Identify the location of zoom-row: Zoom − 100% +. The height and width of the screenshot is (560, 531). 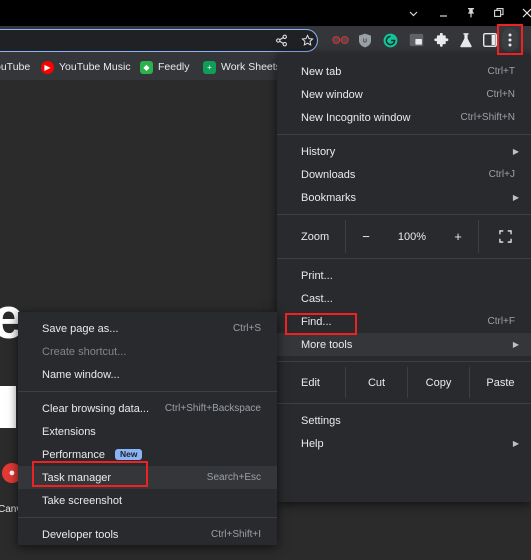
(404, 236).